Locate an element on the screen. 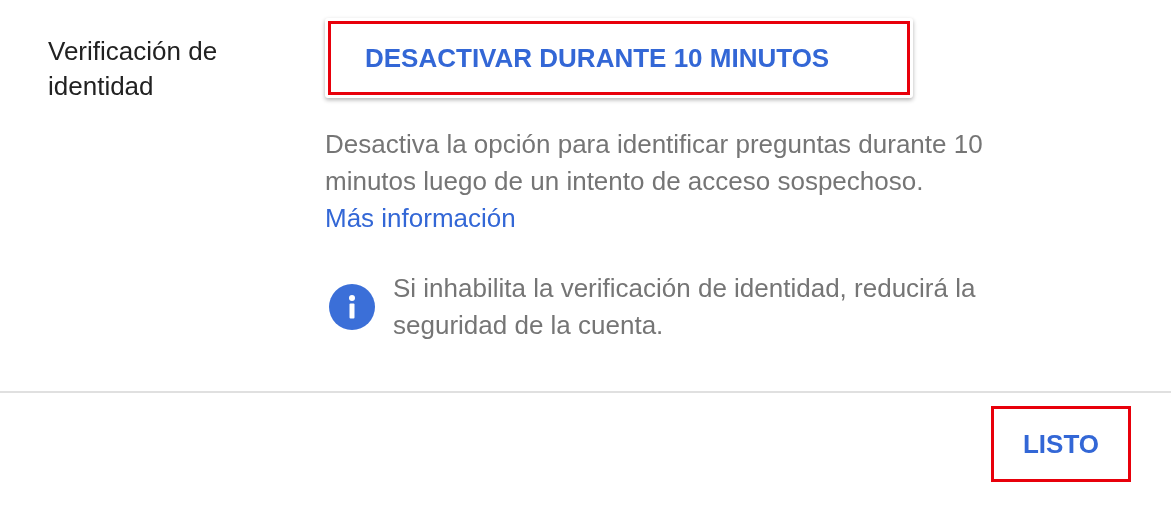 The image size is (1171, 524). more-info-link: Más información is located at coordinates (420, 218).